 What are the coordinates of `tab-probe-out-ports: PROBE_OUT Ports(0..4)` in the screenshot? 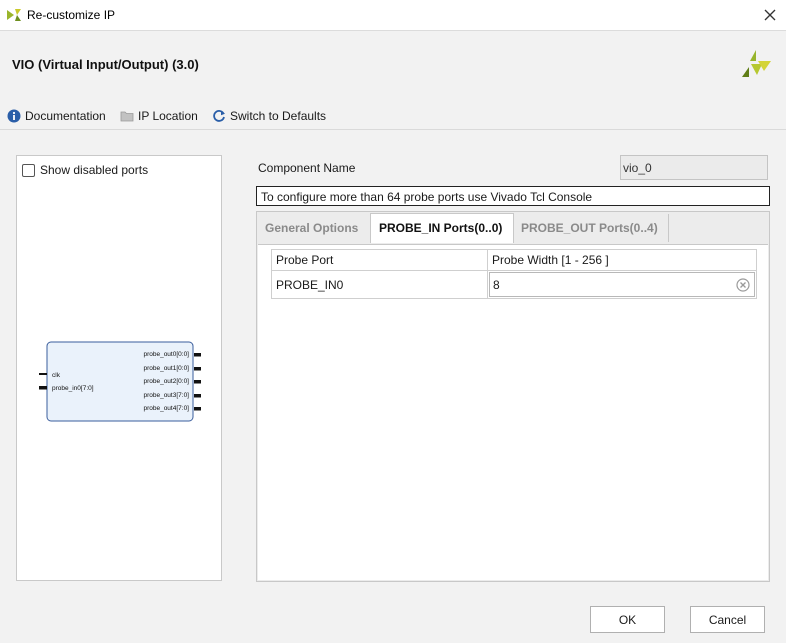 It's located at (591, 228).